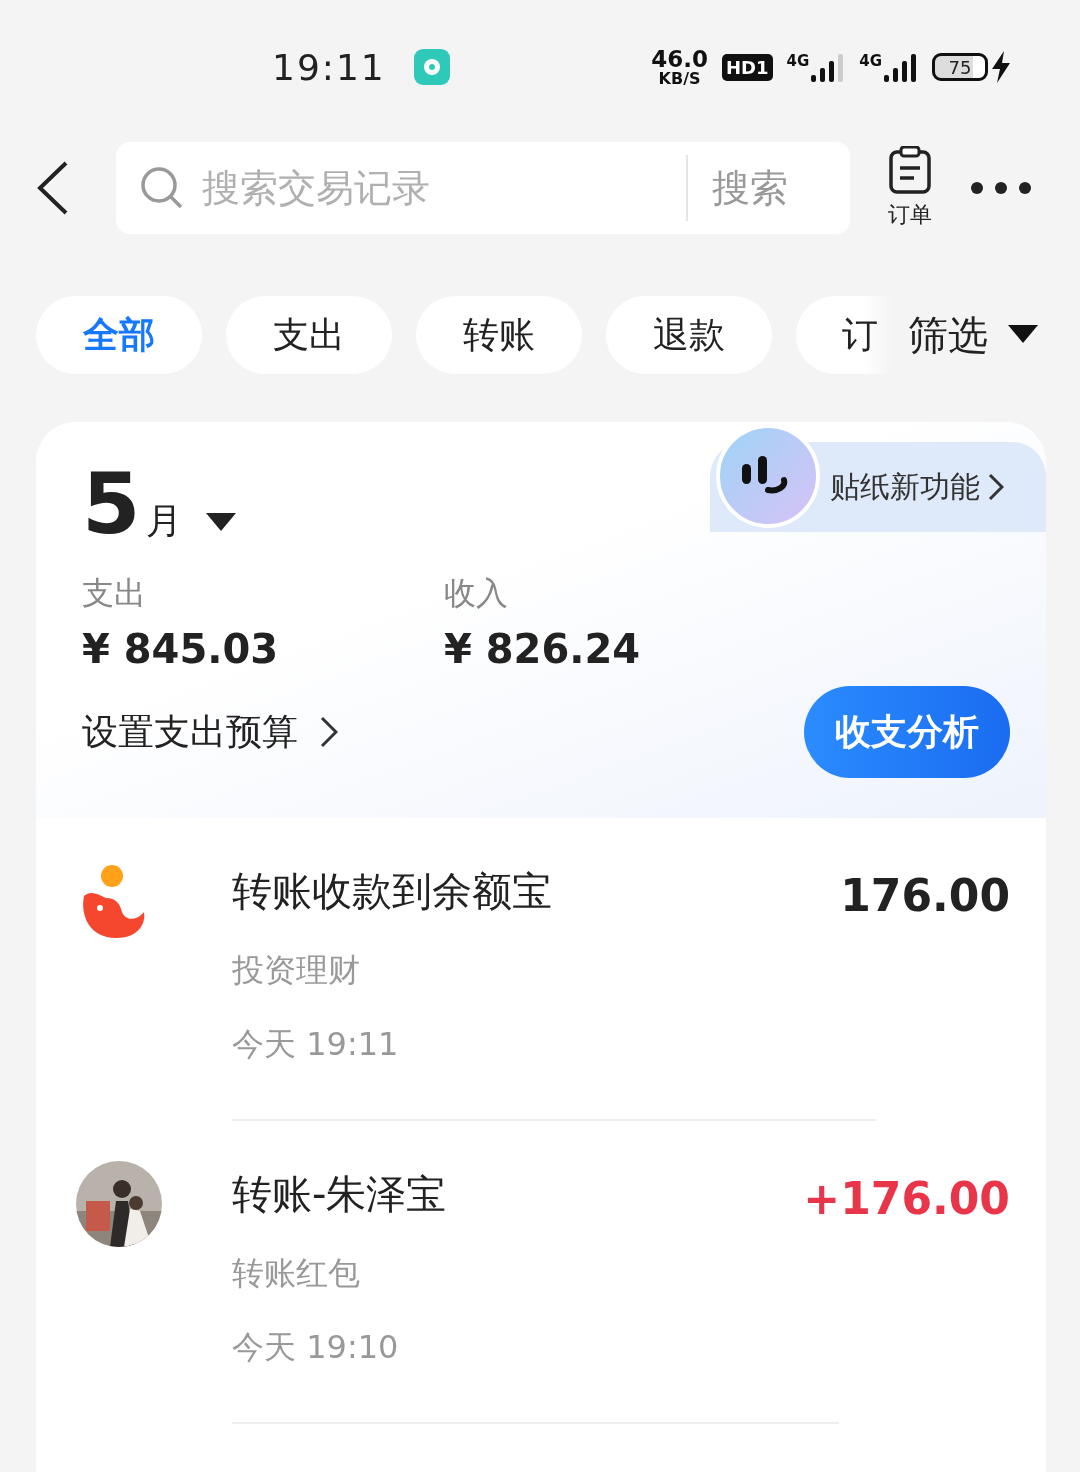  Describe the element at coordinates (476, 593) in the screenshot. I see `income-label: 收入` at that location.